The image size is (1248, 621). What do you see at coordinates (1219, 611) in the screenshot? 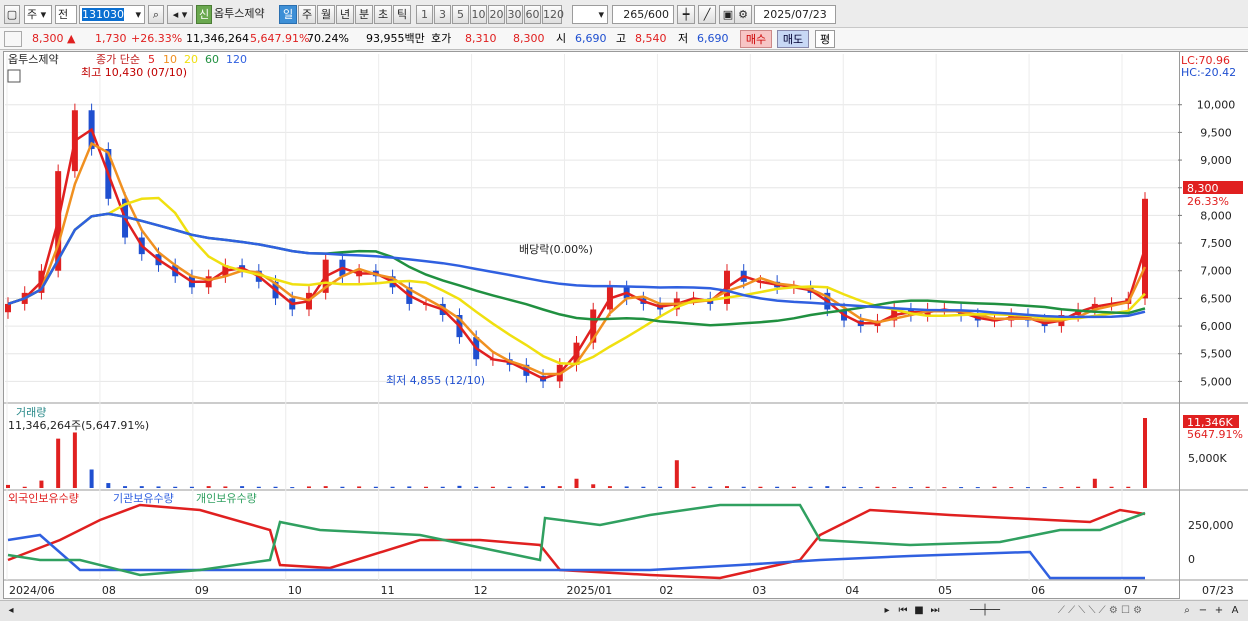
I see `zoom-in-icon: +` at bounding box center [1219, 611].